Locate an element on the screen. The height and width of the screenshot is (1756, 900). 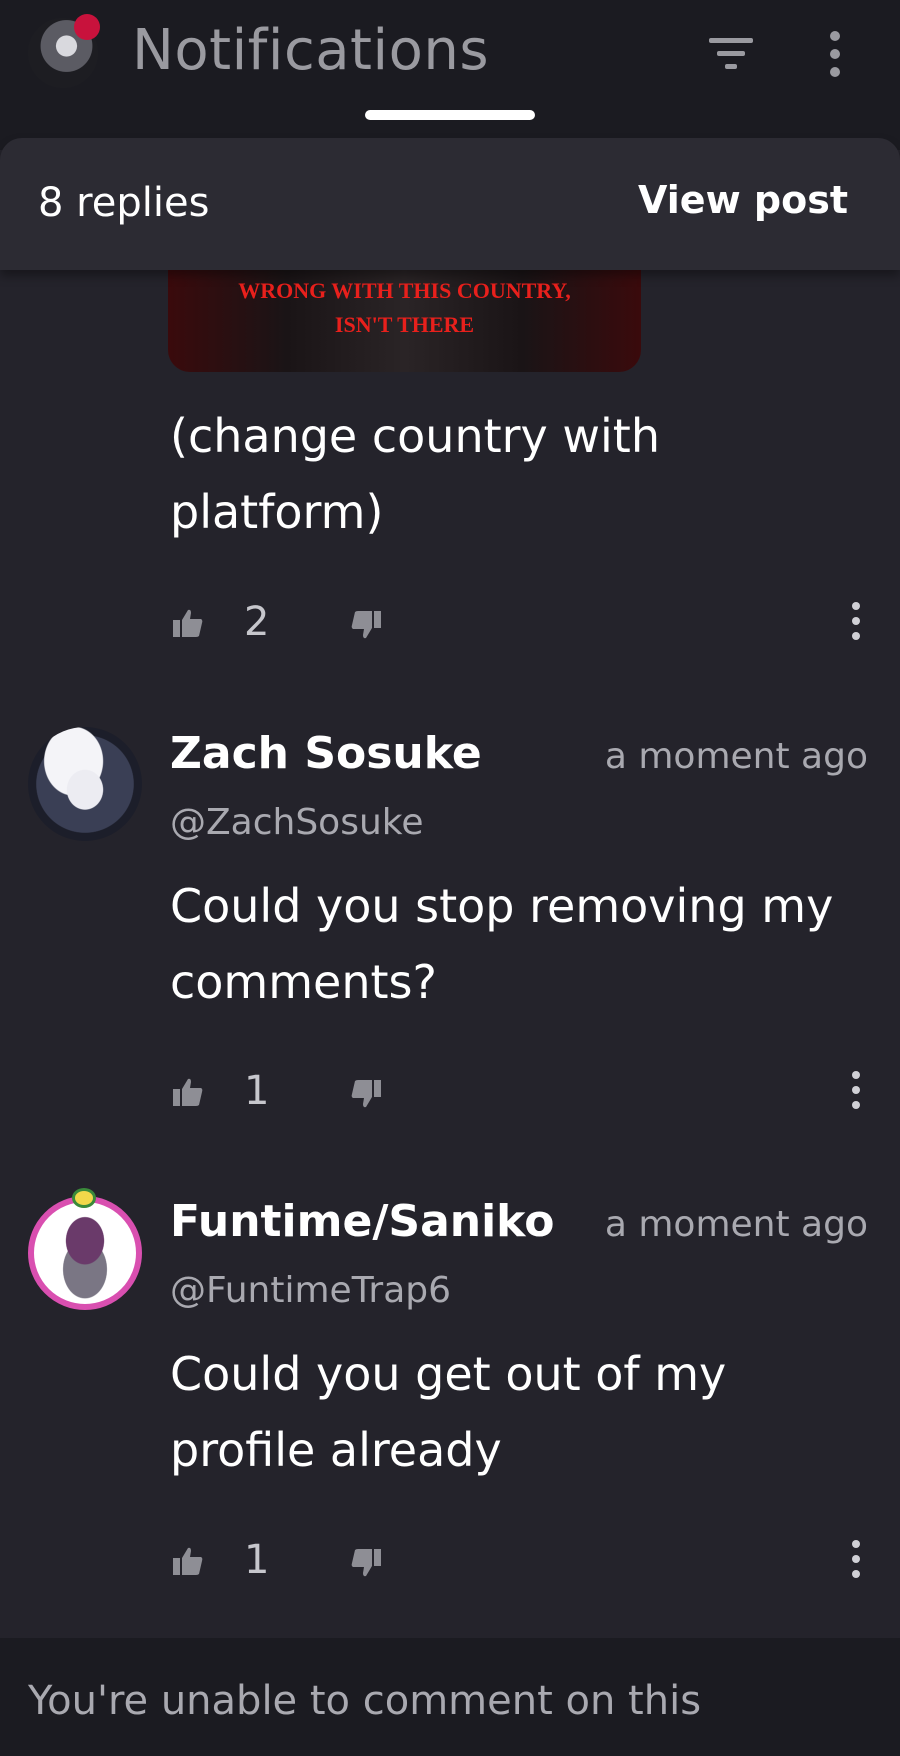
filter-icon is located at coordinates (731, 54).